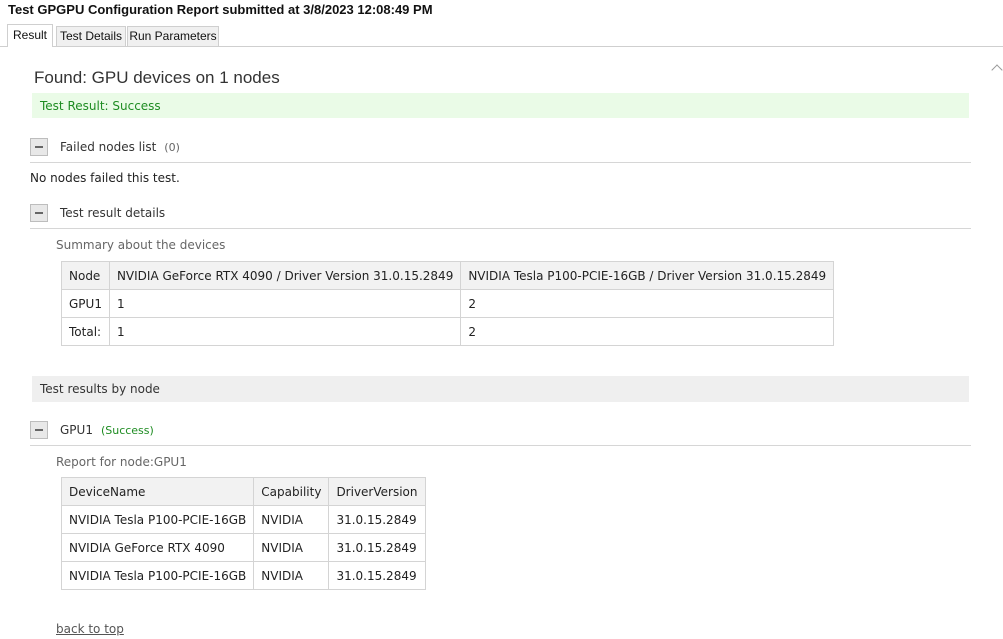 Image resolution: width=1003 pixels, height=639 pixels. Describe the element at coordinates (291, 491) in the screenshot. I see `column-header: Capability` at that location.